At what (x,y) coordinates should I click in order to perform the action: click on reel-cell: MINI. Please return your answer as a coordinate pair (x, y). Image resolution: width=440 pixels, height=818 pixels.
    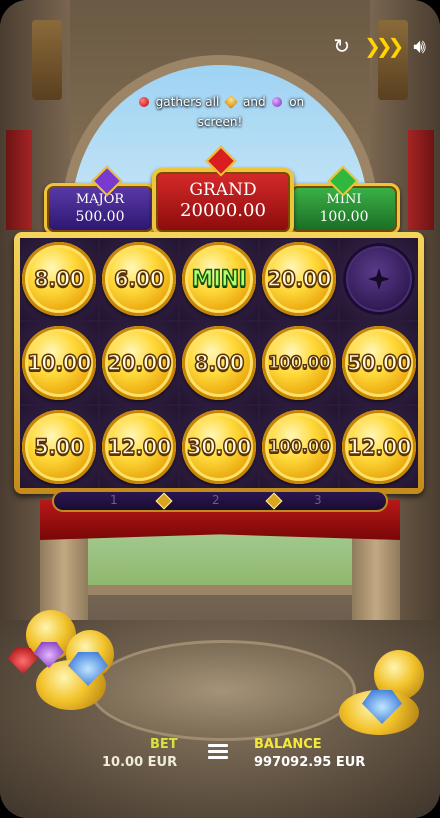
    Looking at the image, I should click on (219, 279).